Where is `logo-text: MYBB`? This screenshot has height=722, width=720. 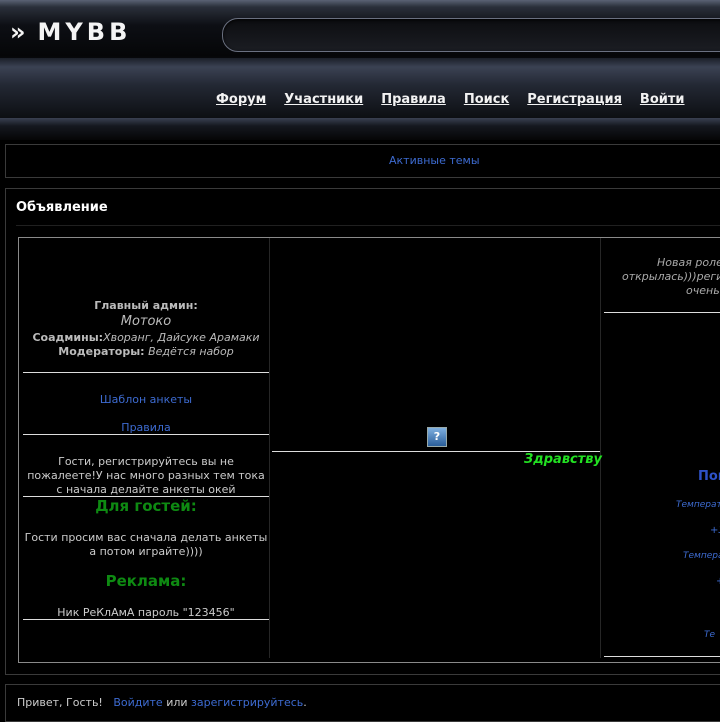
logo-text: MYBB is located at coordinates (84, 32).